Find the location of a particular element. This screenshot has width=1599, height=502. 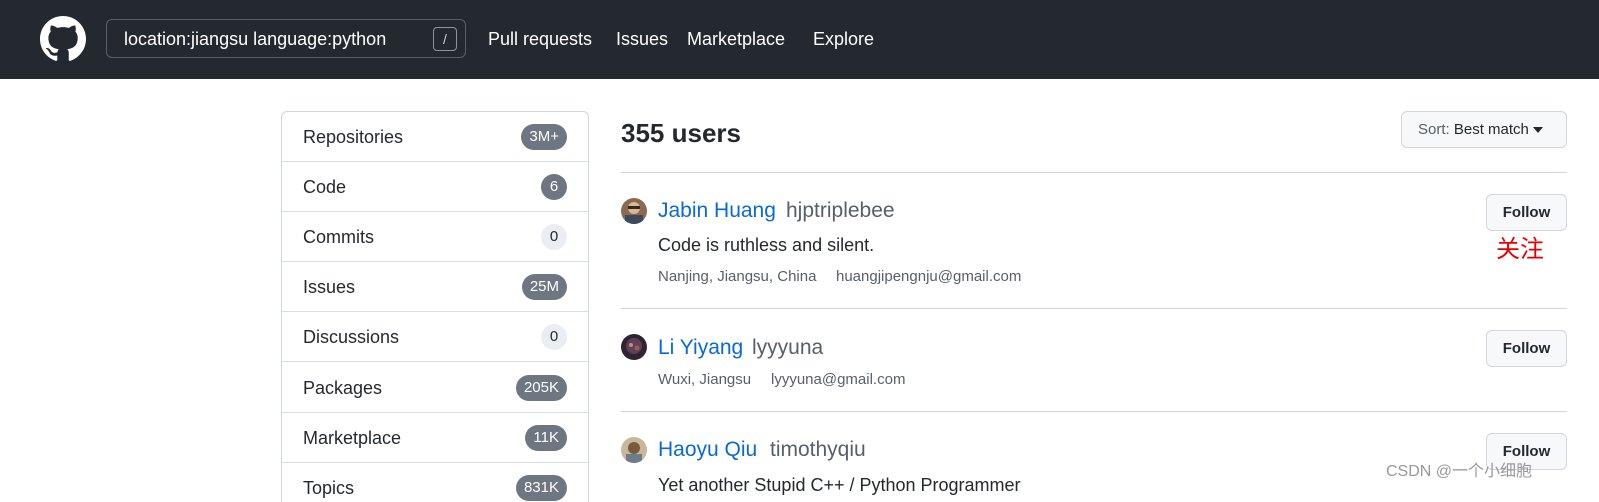

menu-item-label: Marketplace is located at coordinates (352, 438).